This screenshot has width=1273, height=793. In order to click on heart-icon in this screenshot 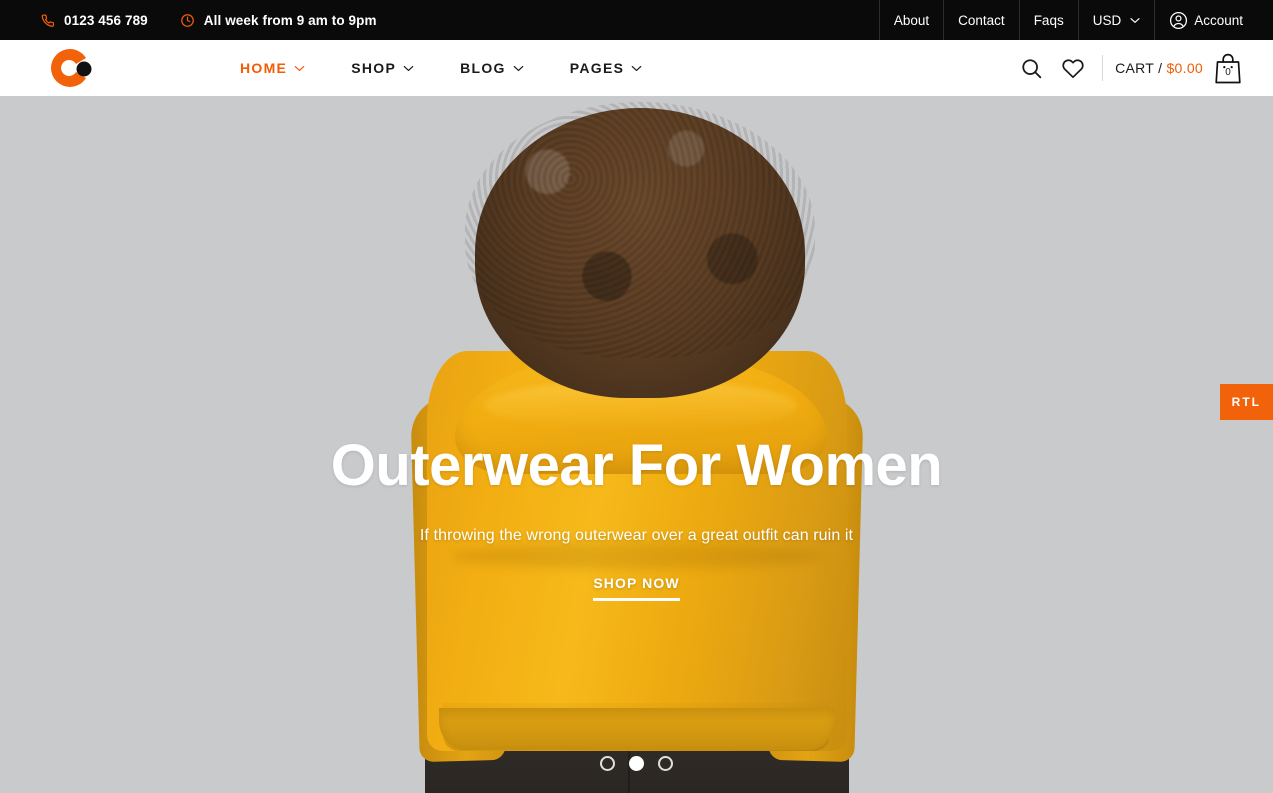, I will do `click(1073, 68)`.